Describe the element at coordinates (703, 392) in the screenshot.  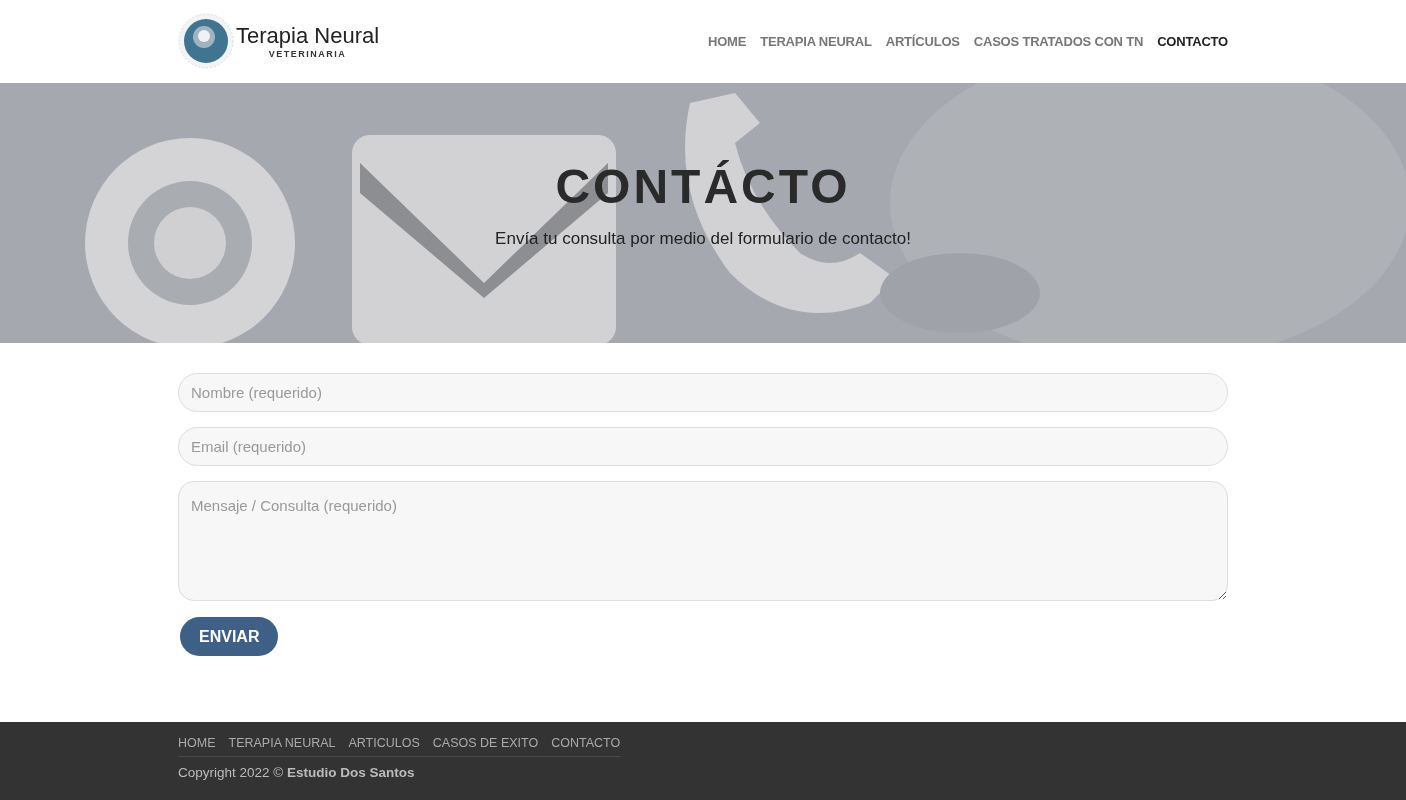
I see `input-field: Nombre (requerido)` at that location.